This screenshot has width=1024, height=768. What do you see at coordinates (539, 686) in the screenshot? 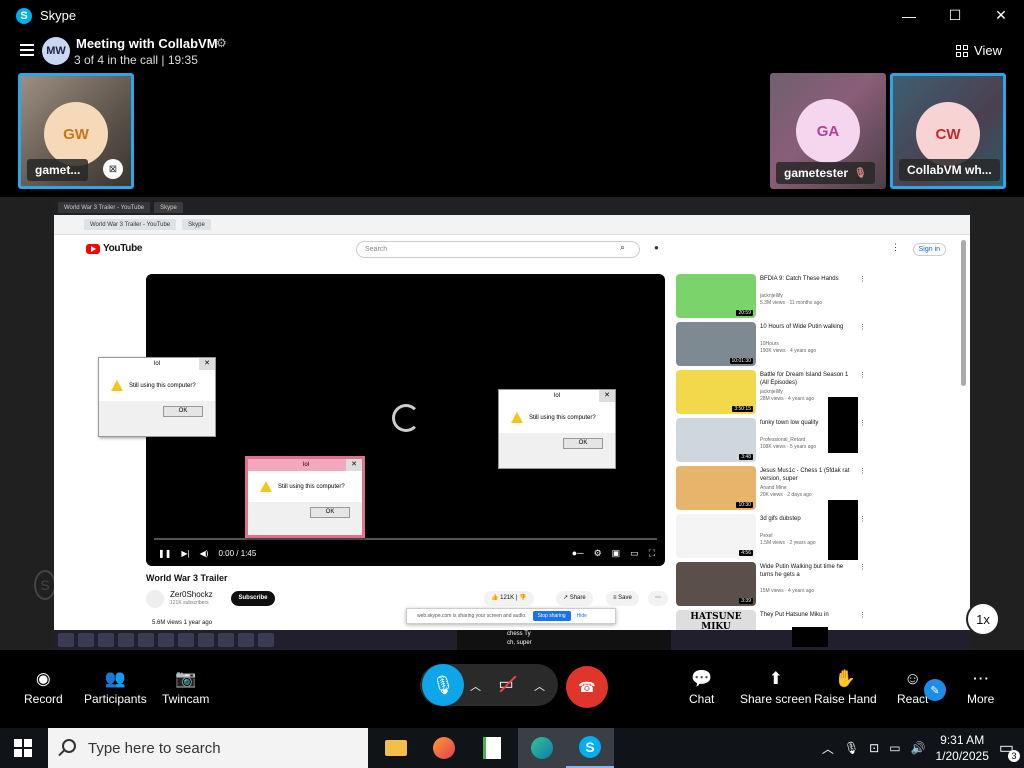
I see `camera-options-chevron-icon: ︿` at bounding box center [539, 686].